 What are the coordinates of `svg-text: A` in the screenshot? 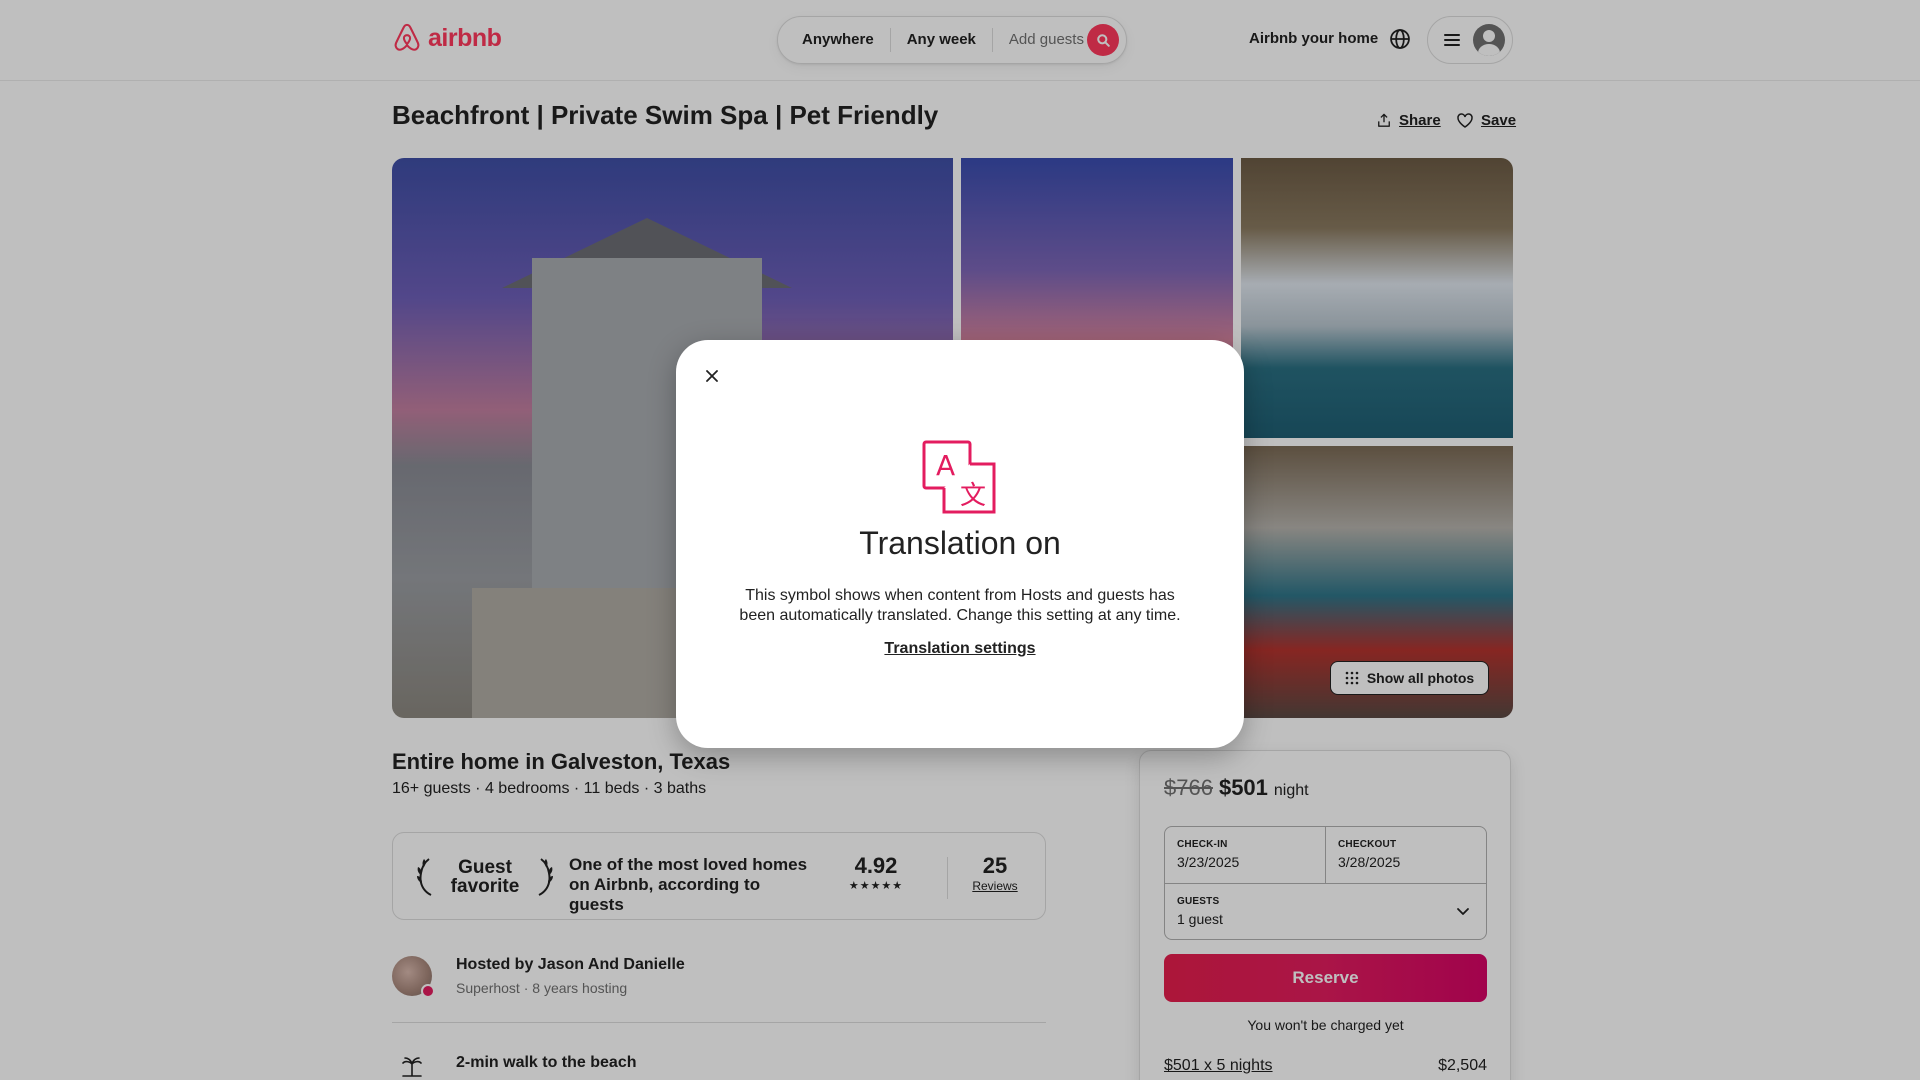 It's located at (945, 465).